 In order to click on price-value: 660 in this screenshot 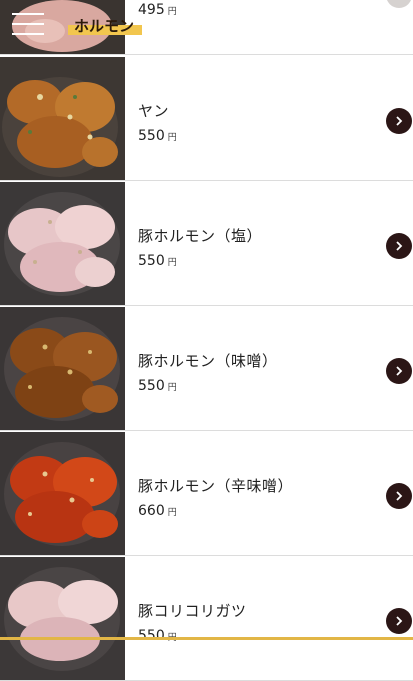, I will do `click(151, 511)`.